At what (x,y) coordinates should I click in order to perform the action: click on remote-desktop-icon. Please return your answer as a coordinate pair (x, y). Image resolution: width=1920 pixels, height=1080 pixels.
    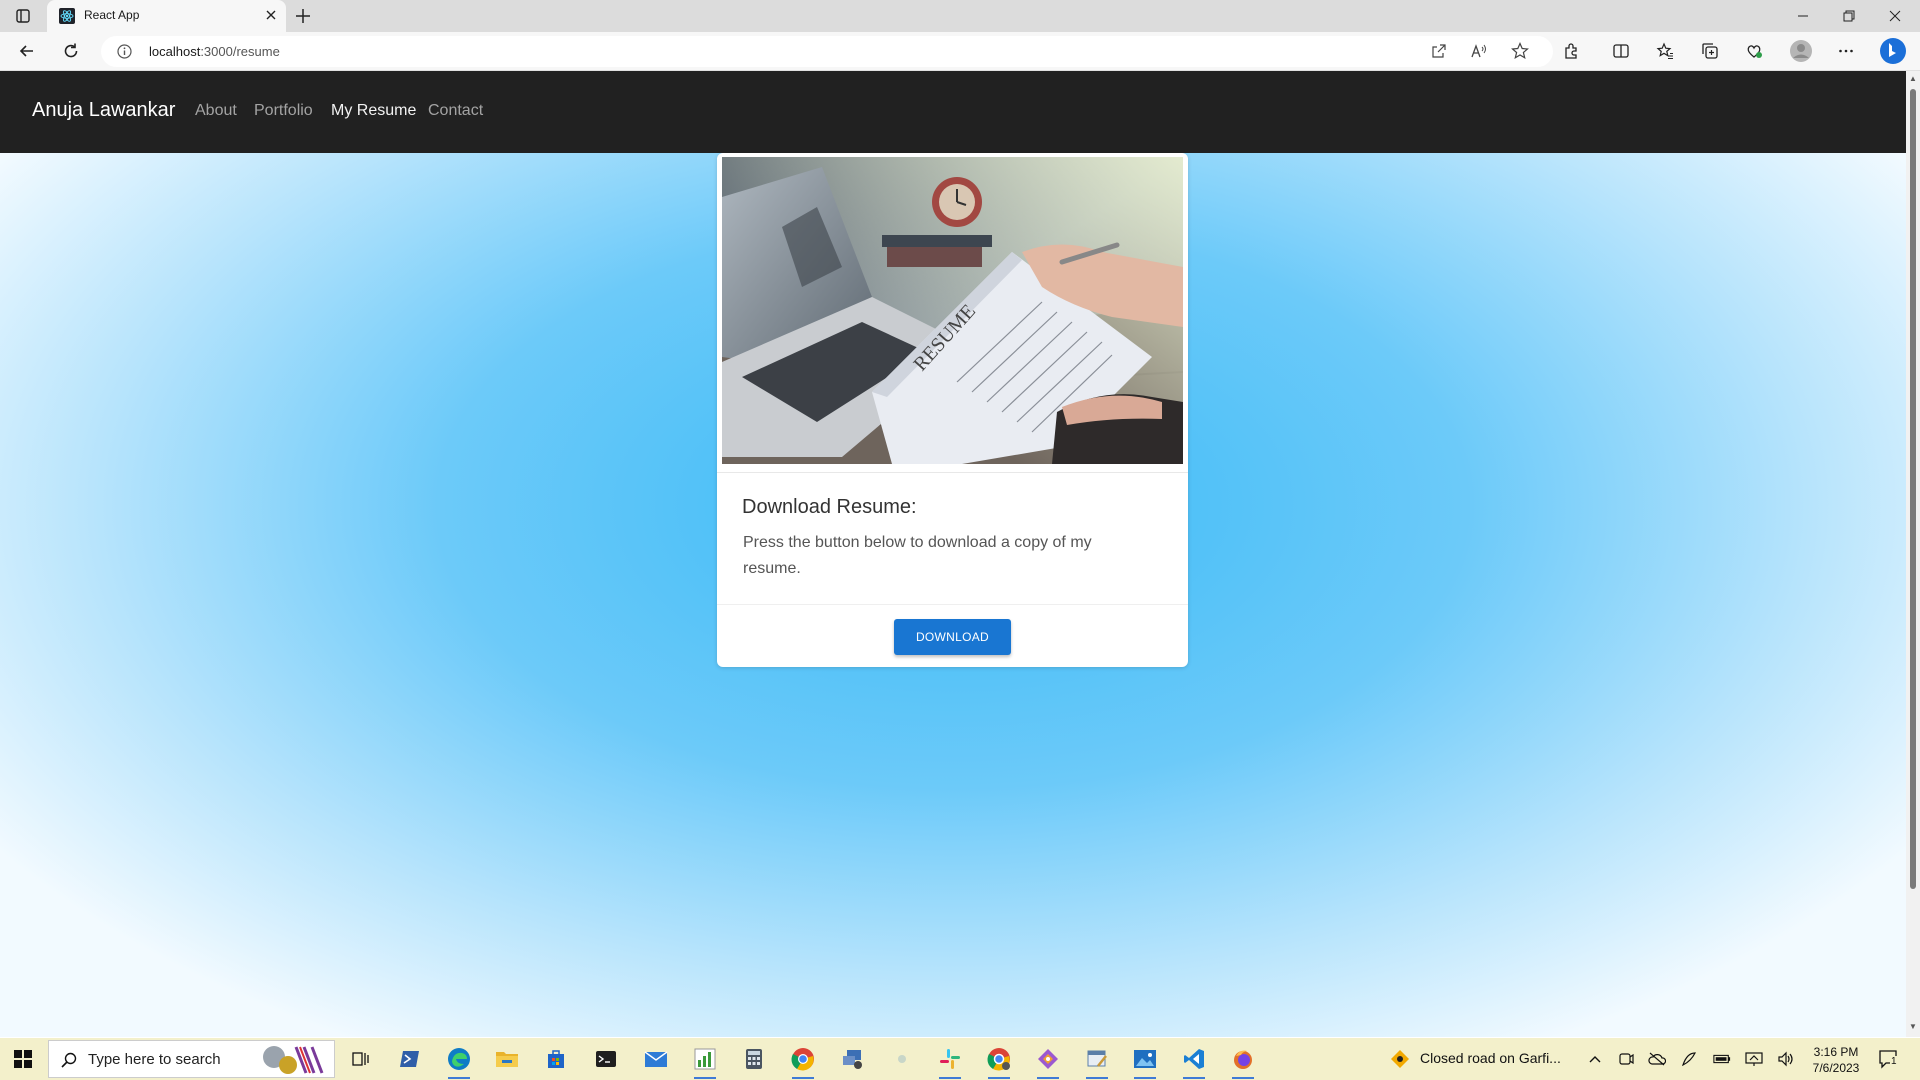
    Looking at the image, I should click on (853, 1059).